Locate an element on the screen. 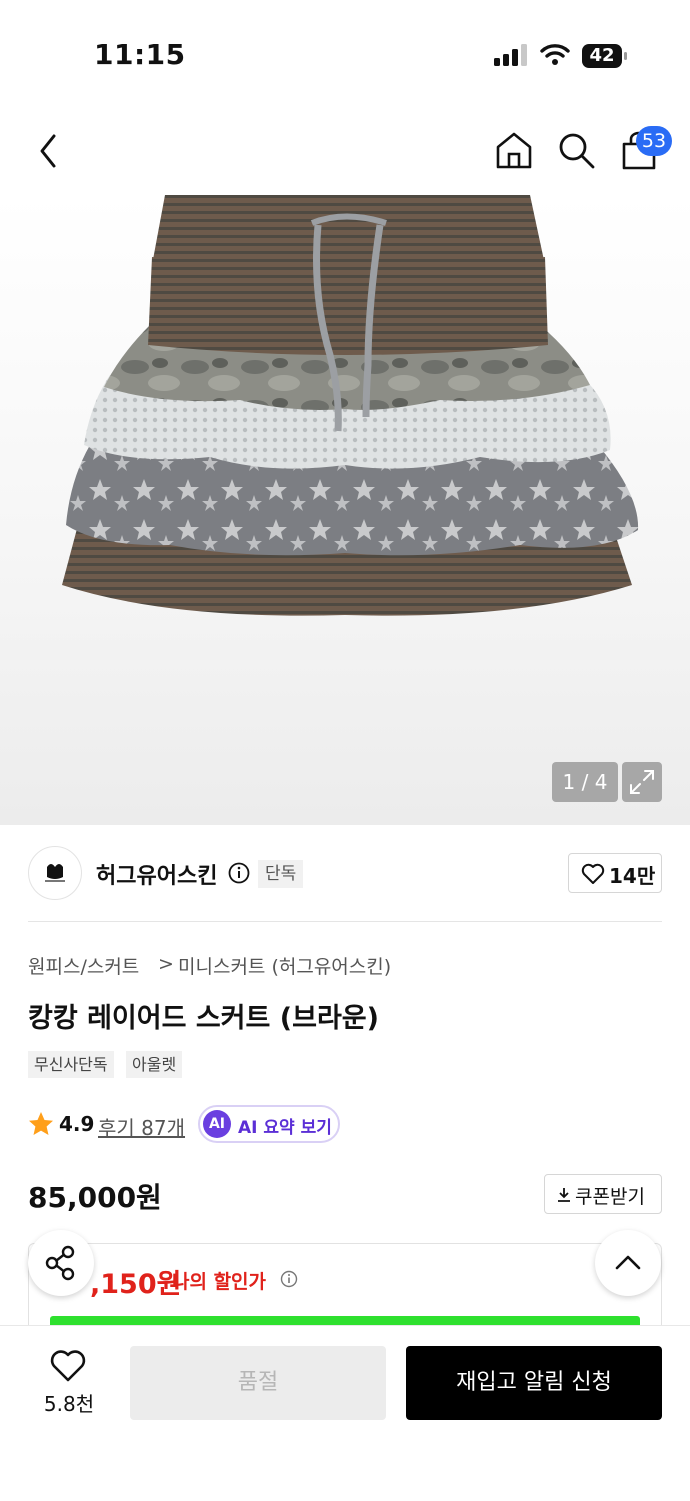 This screenshot has height=1501, width=690. brand-logo is located at coordinates (55, 873).